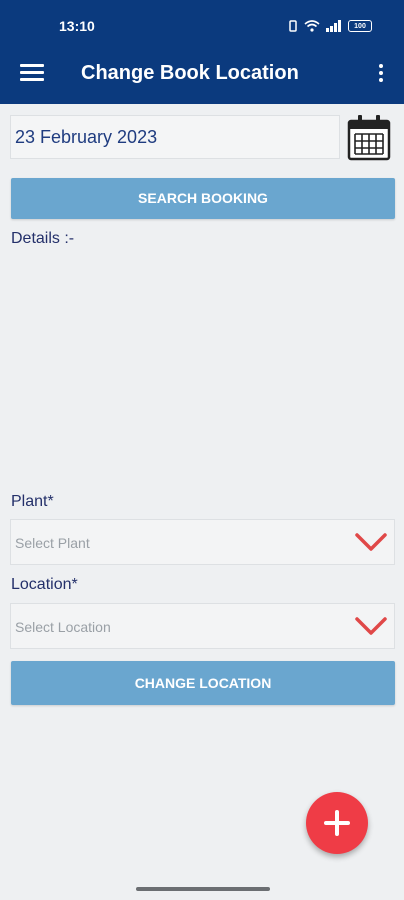  What do you see at coordinates (333, 26) in the screenshot?
I see `signal-icon` at bounding box center [333, 26].